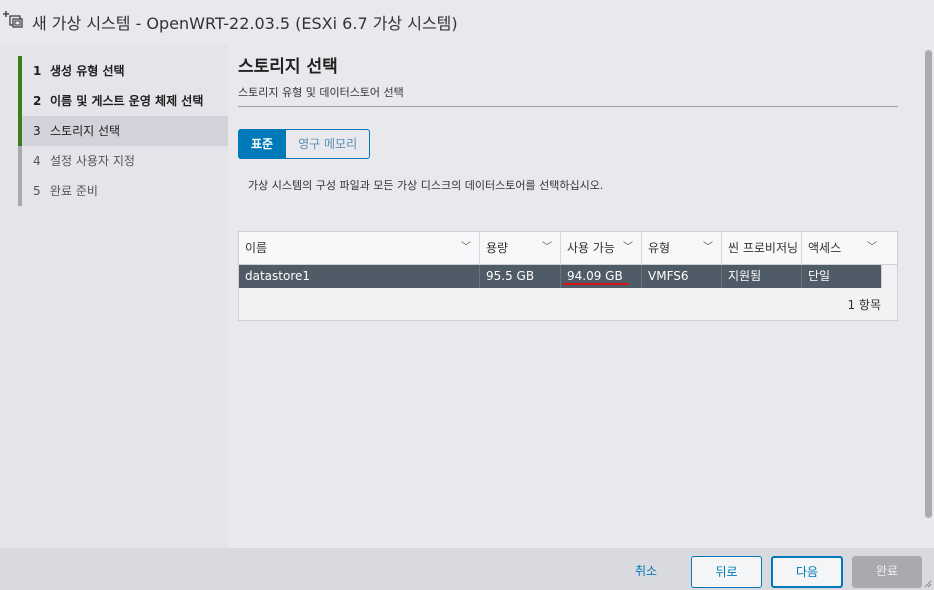 Image resolution: width=934 pixels, height=590 pixels. Describe the element at coordinates (596, 284) in the screenshot. I see `free-space-underline` at that location.